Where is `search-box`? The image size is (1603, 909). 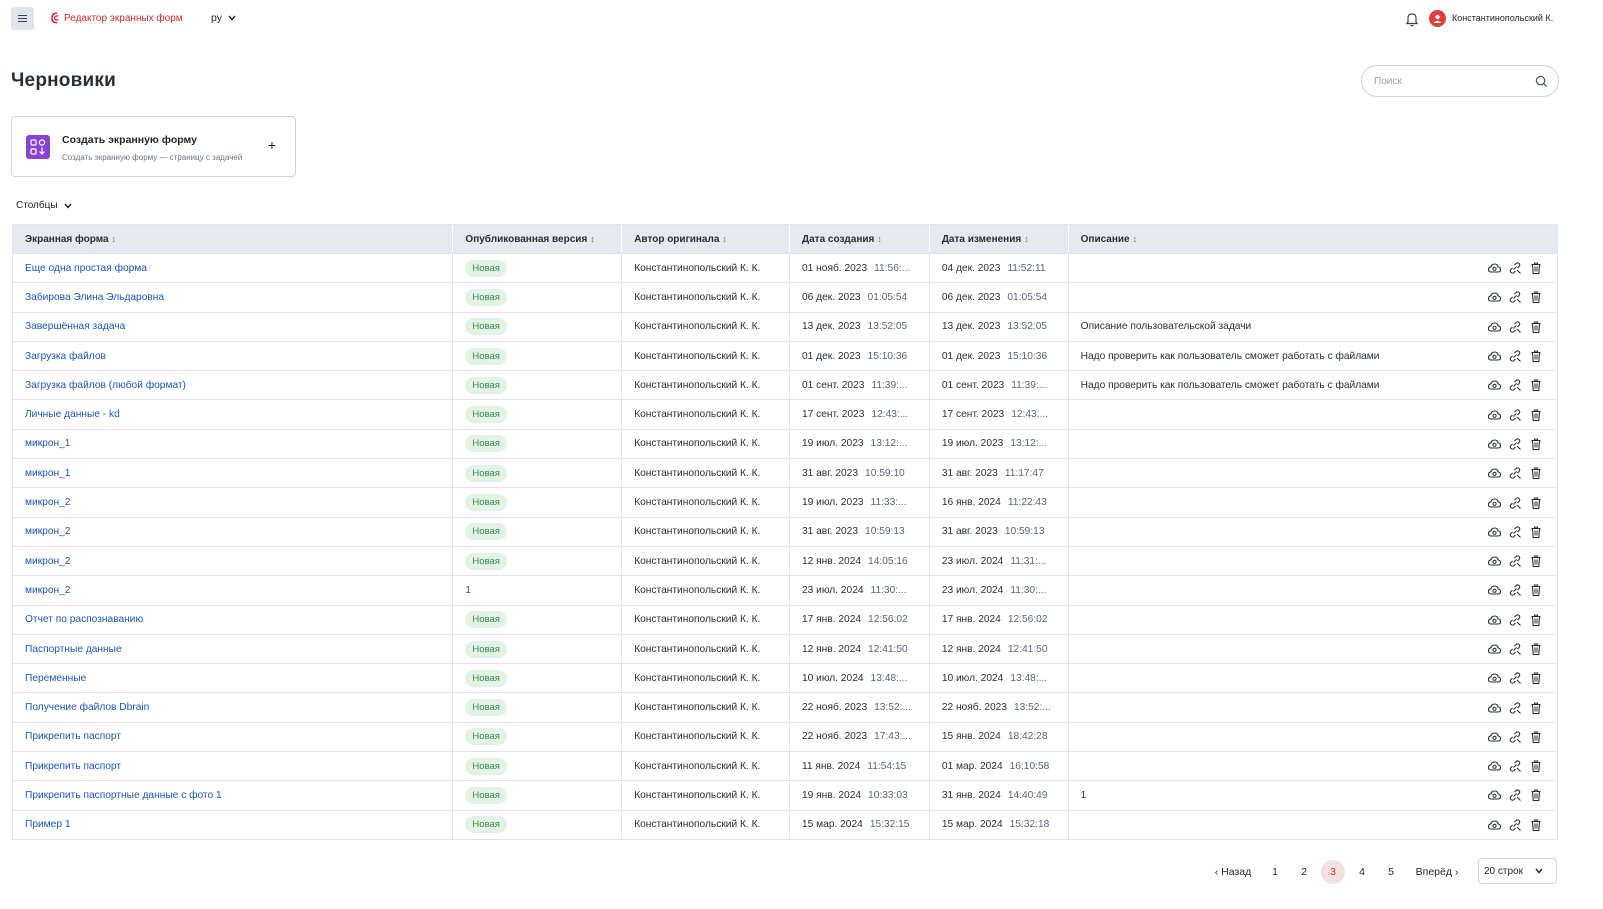
search-box is located at coordinates (1460, 81).